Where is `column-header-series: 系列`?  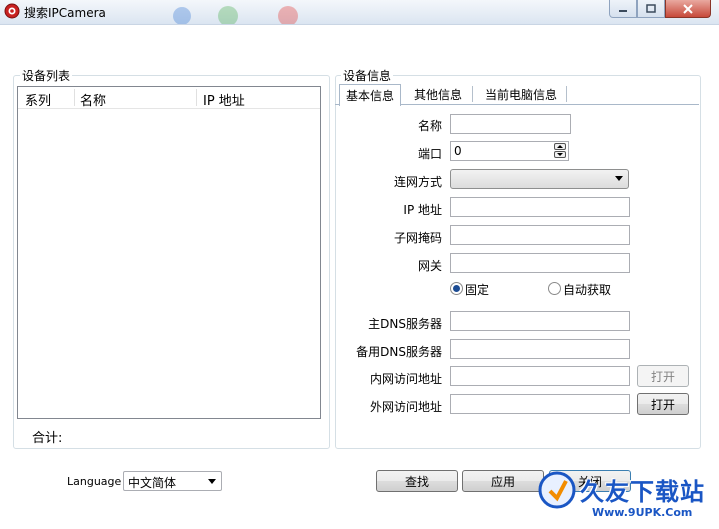
column-header-series: 系列 is located at coordinates (38, 99).